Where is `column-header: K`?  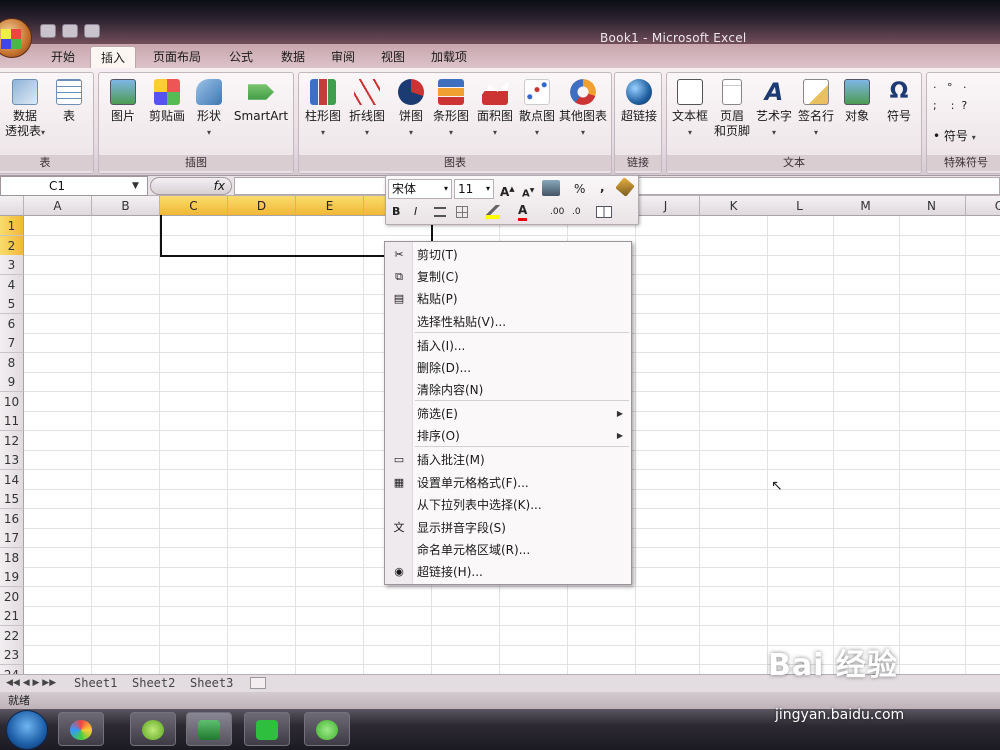 column-header: K is located at coordinates (734, 206).